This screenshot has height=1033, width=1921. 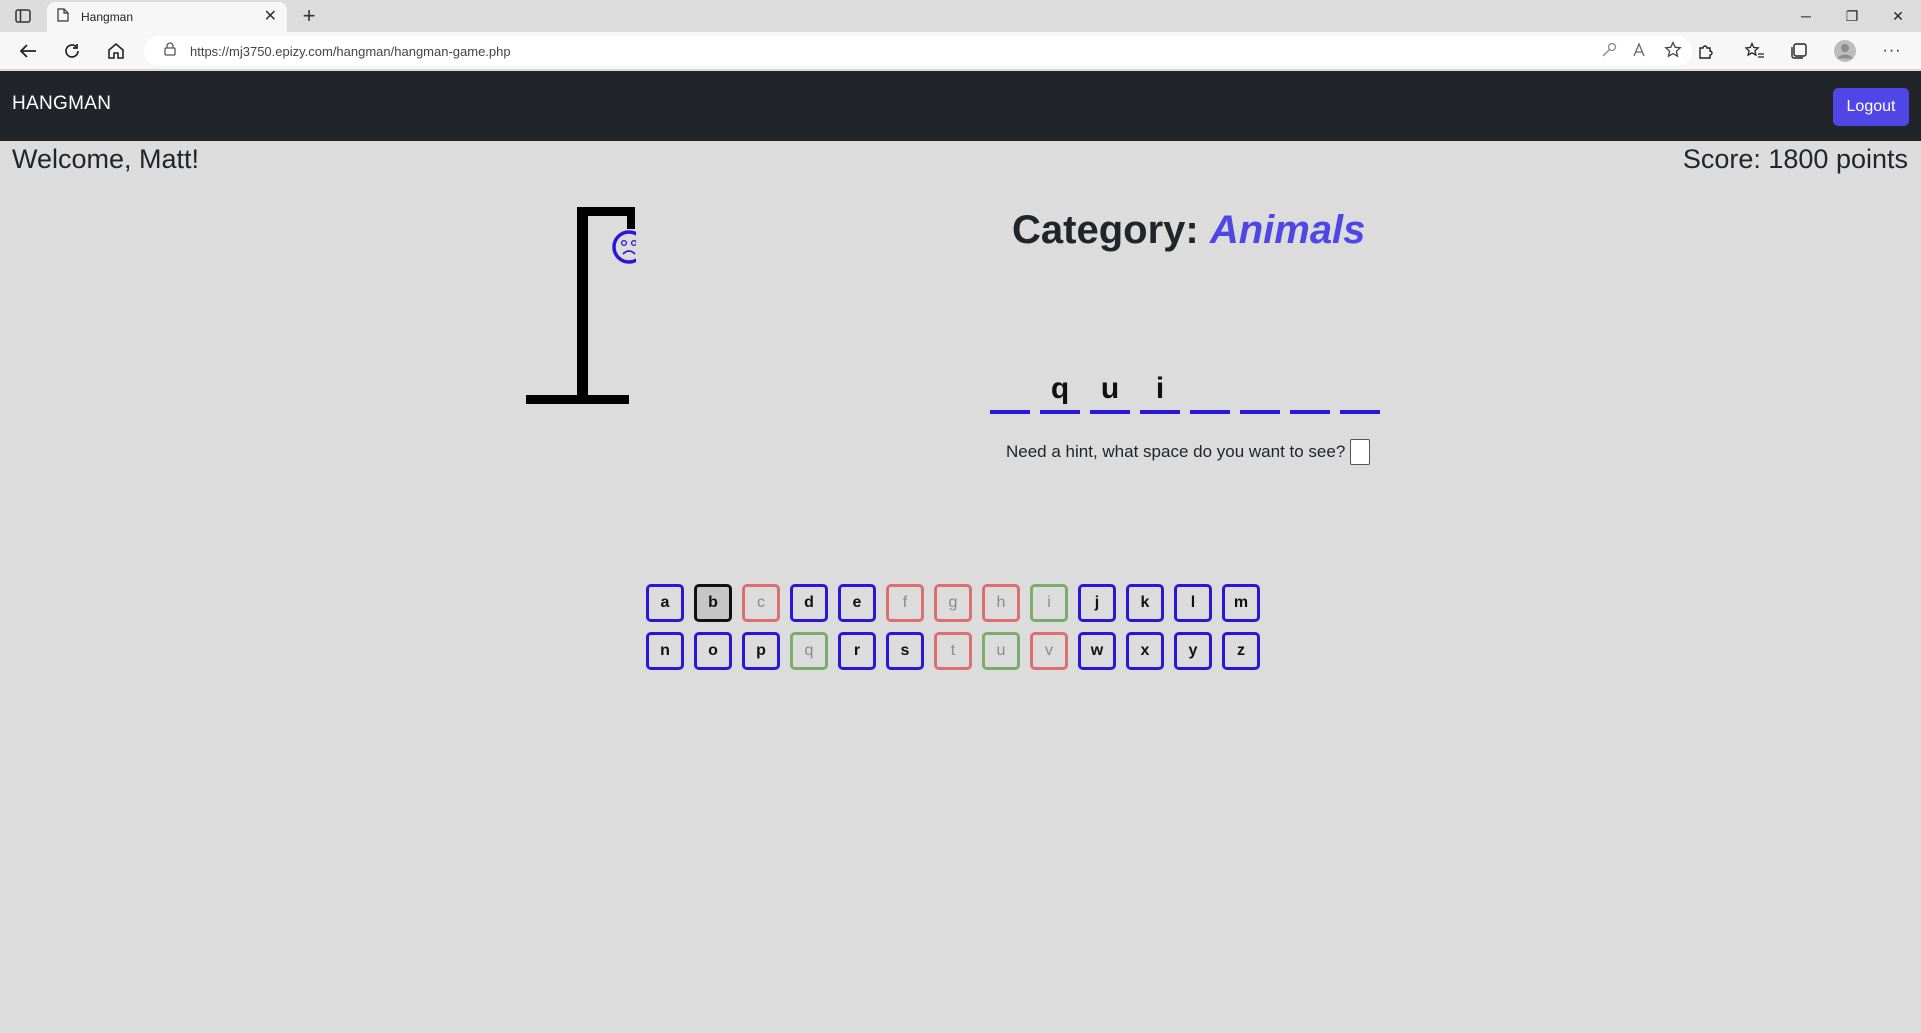 I want to click on letter-key-h: h, so click(x=1001, y=603).